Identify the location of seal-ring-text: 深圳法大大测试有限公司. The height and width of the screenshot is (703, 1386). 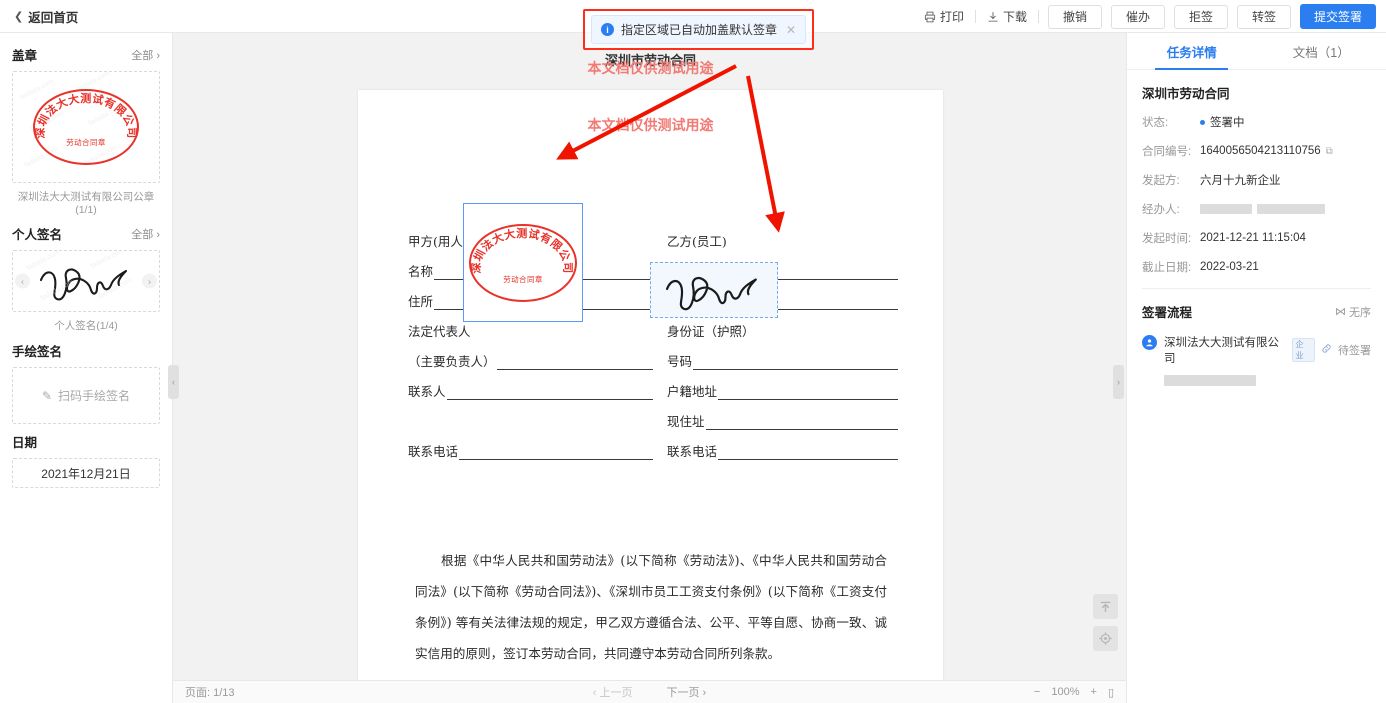
(85, 115).